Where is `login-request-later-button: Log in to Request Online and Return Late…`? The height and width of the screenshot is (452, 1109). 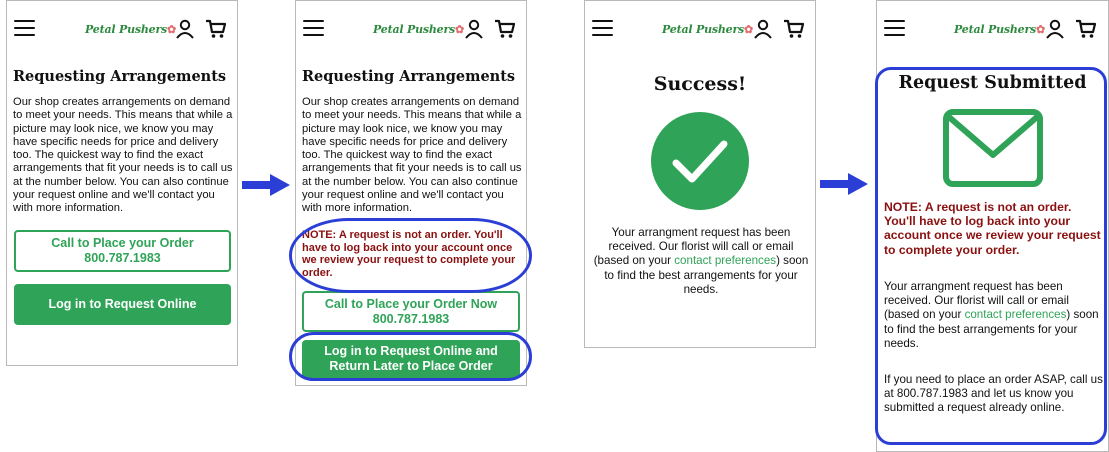 login-request-later-button: Log in to Request Online and Return Late… is located at coordinates (411, 359).